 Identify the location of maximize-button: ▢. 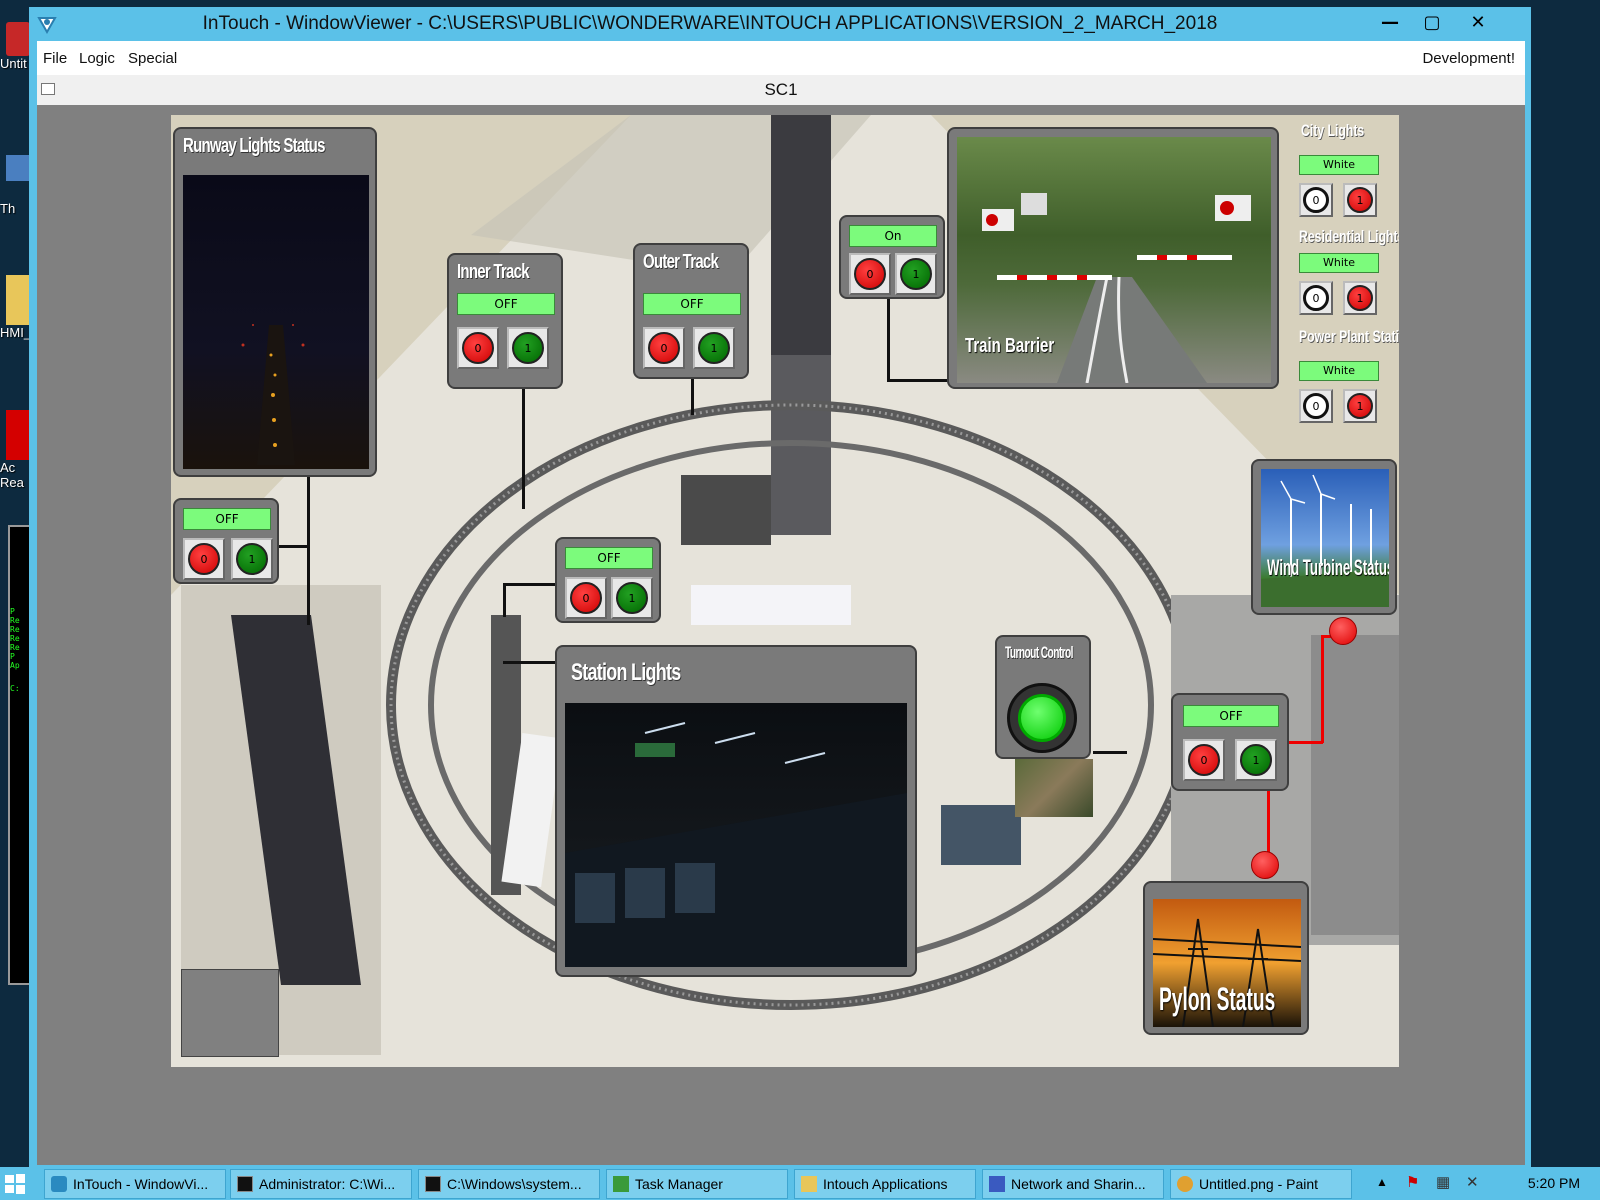
(1432, 22).